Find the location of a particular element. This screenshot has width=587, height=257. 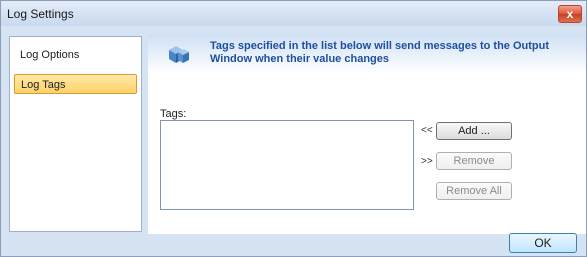

window-title: Log Settings is located at coordinates (40, 14).